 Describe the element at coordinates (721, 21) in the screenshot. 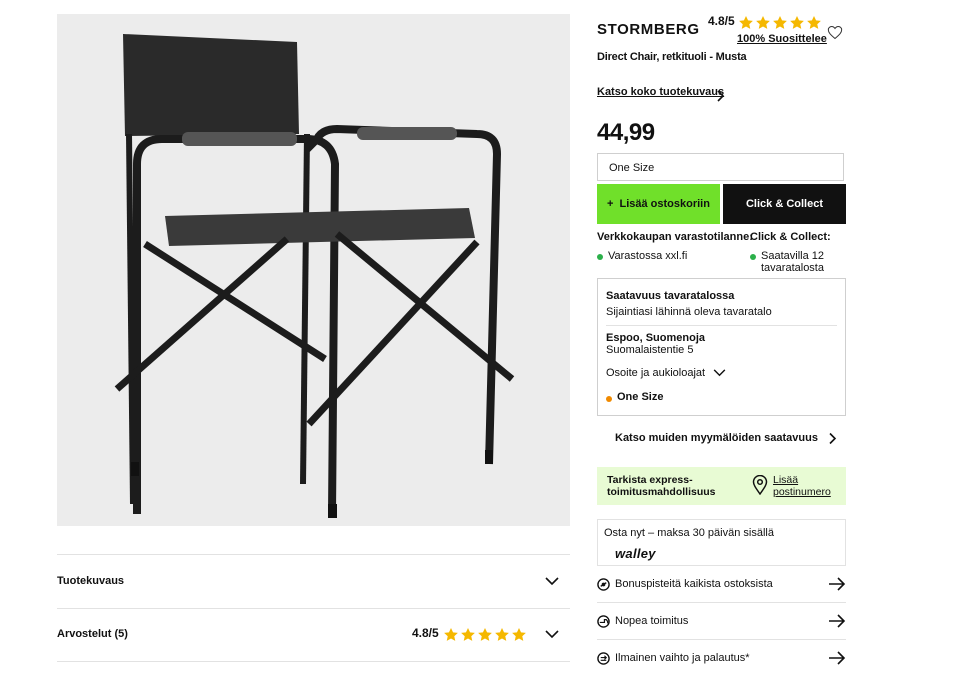

I see `product-rating: 4.8/5` at that location.